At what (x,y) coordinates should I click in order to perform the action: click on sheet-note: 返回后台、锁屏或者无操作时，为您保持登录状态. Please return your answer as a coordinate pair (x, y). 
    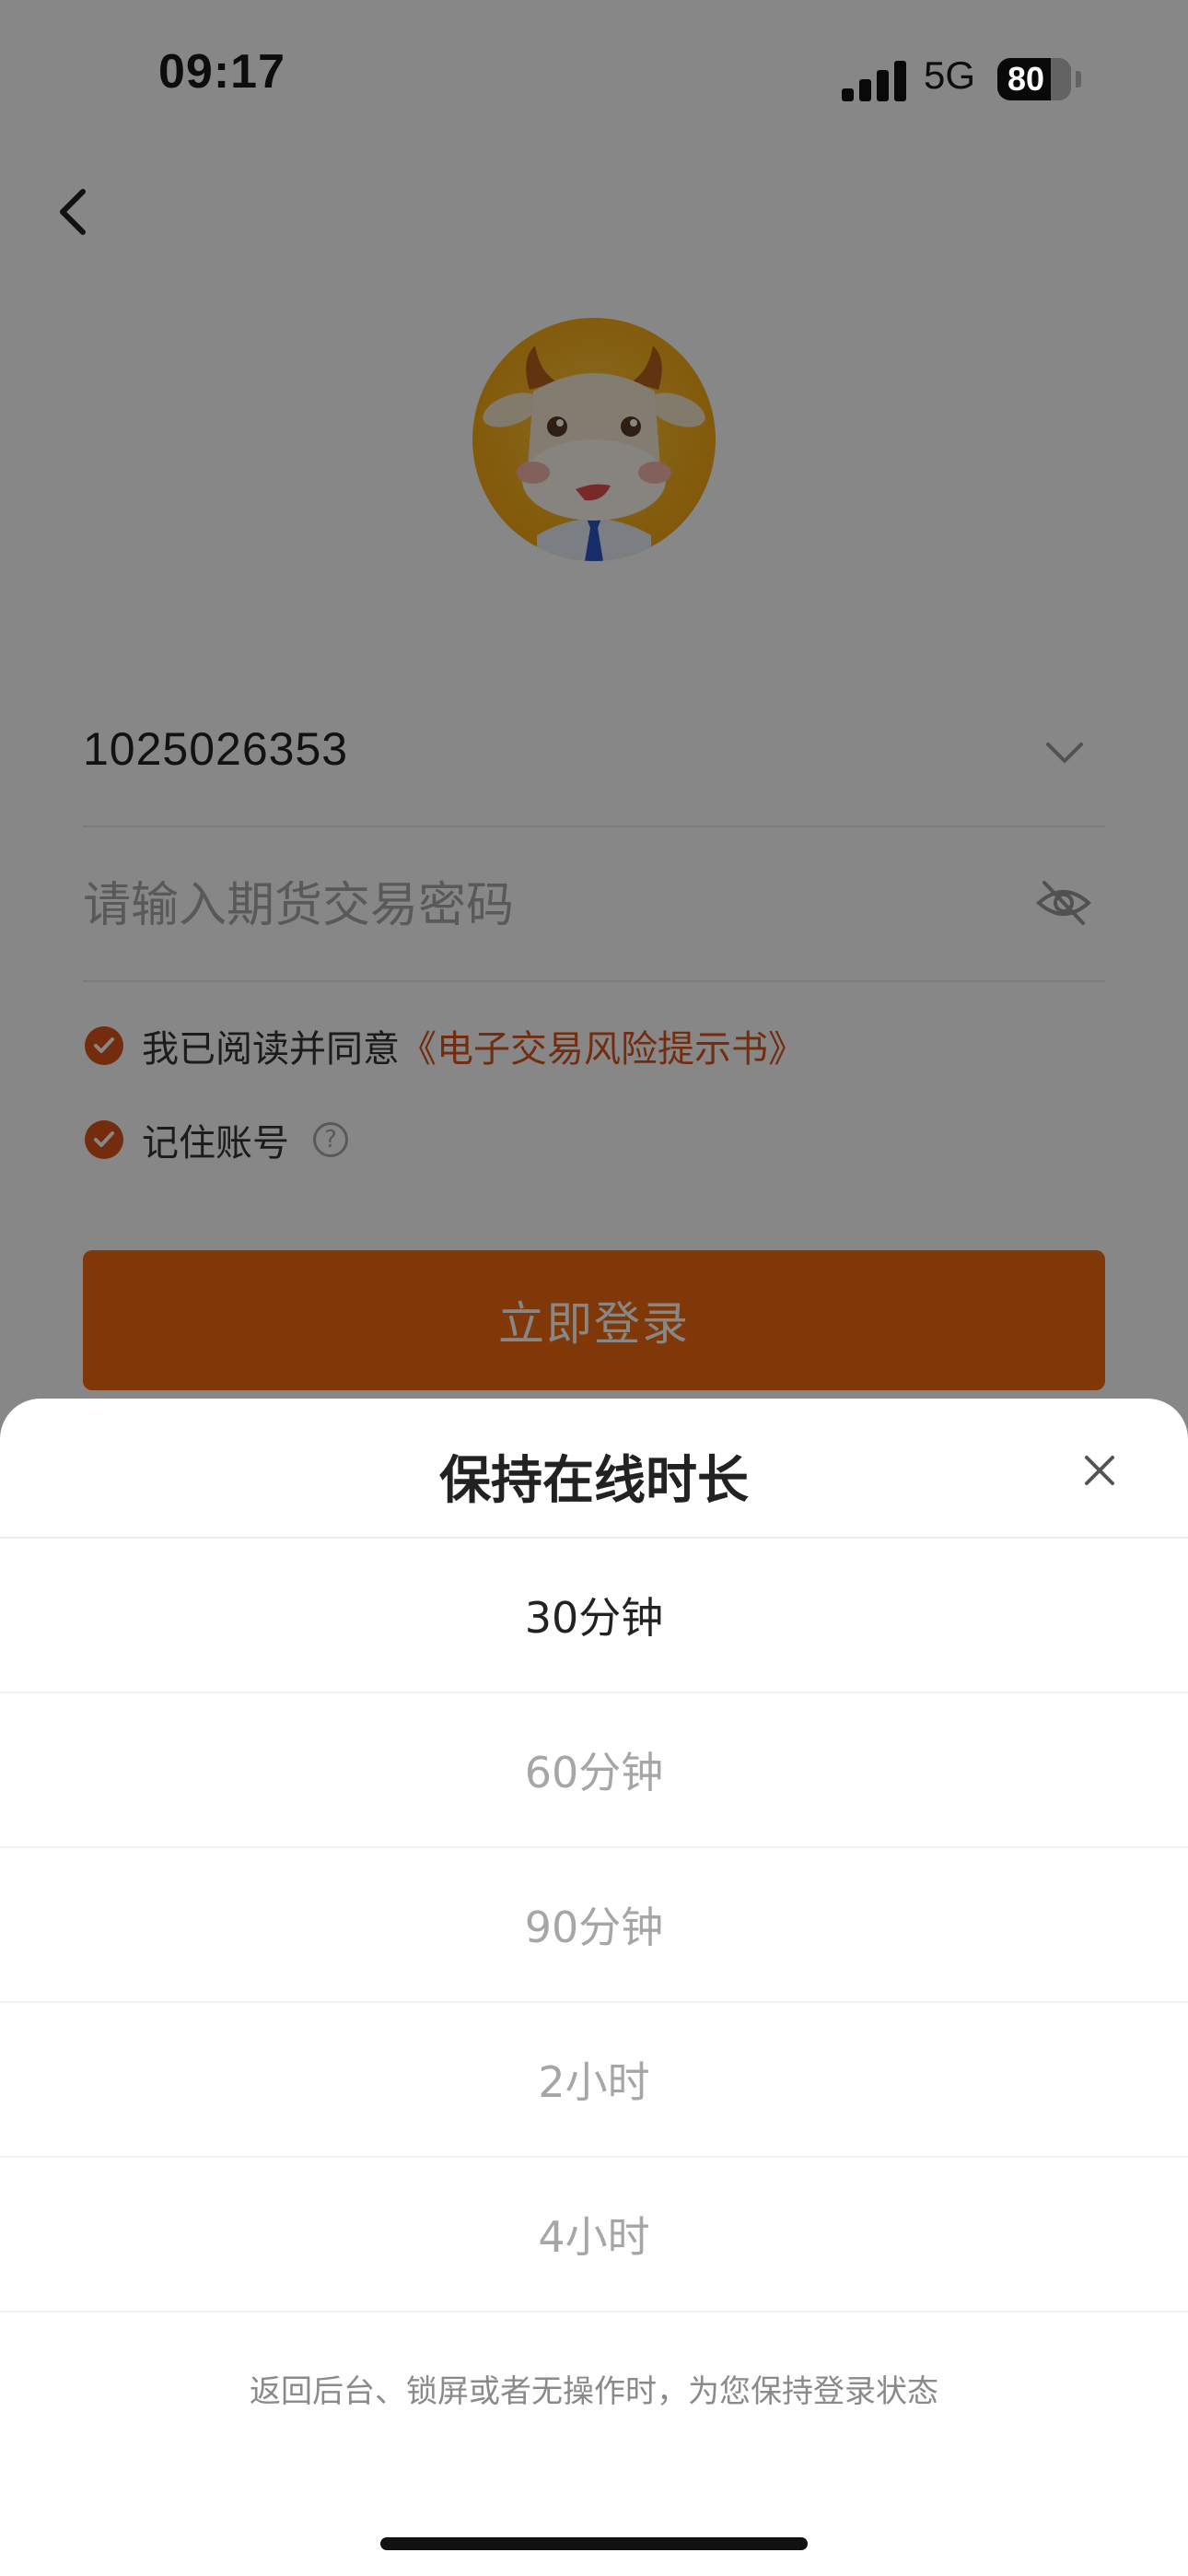
    Looking at the image, I should click on (594, 2391).